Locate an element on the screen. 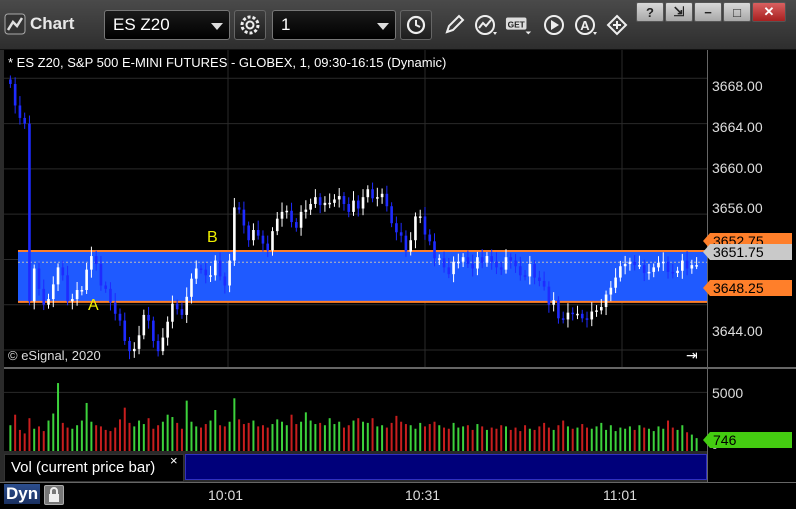  replay-button is located at coordinates (554, 25).